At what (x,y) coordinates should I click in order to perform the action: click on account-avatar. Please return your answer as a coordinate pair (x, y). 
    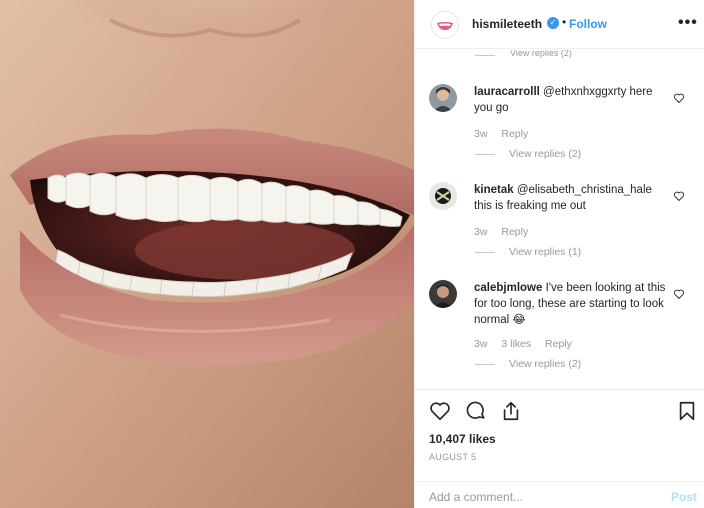
    Looking at the image, I should click on (445, 25).